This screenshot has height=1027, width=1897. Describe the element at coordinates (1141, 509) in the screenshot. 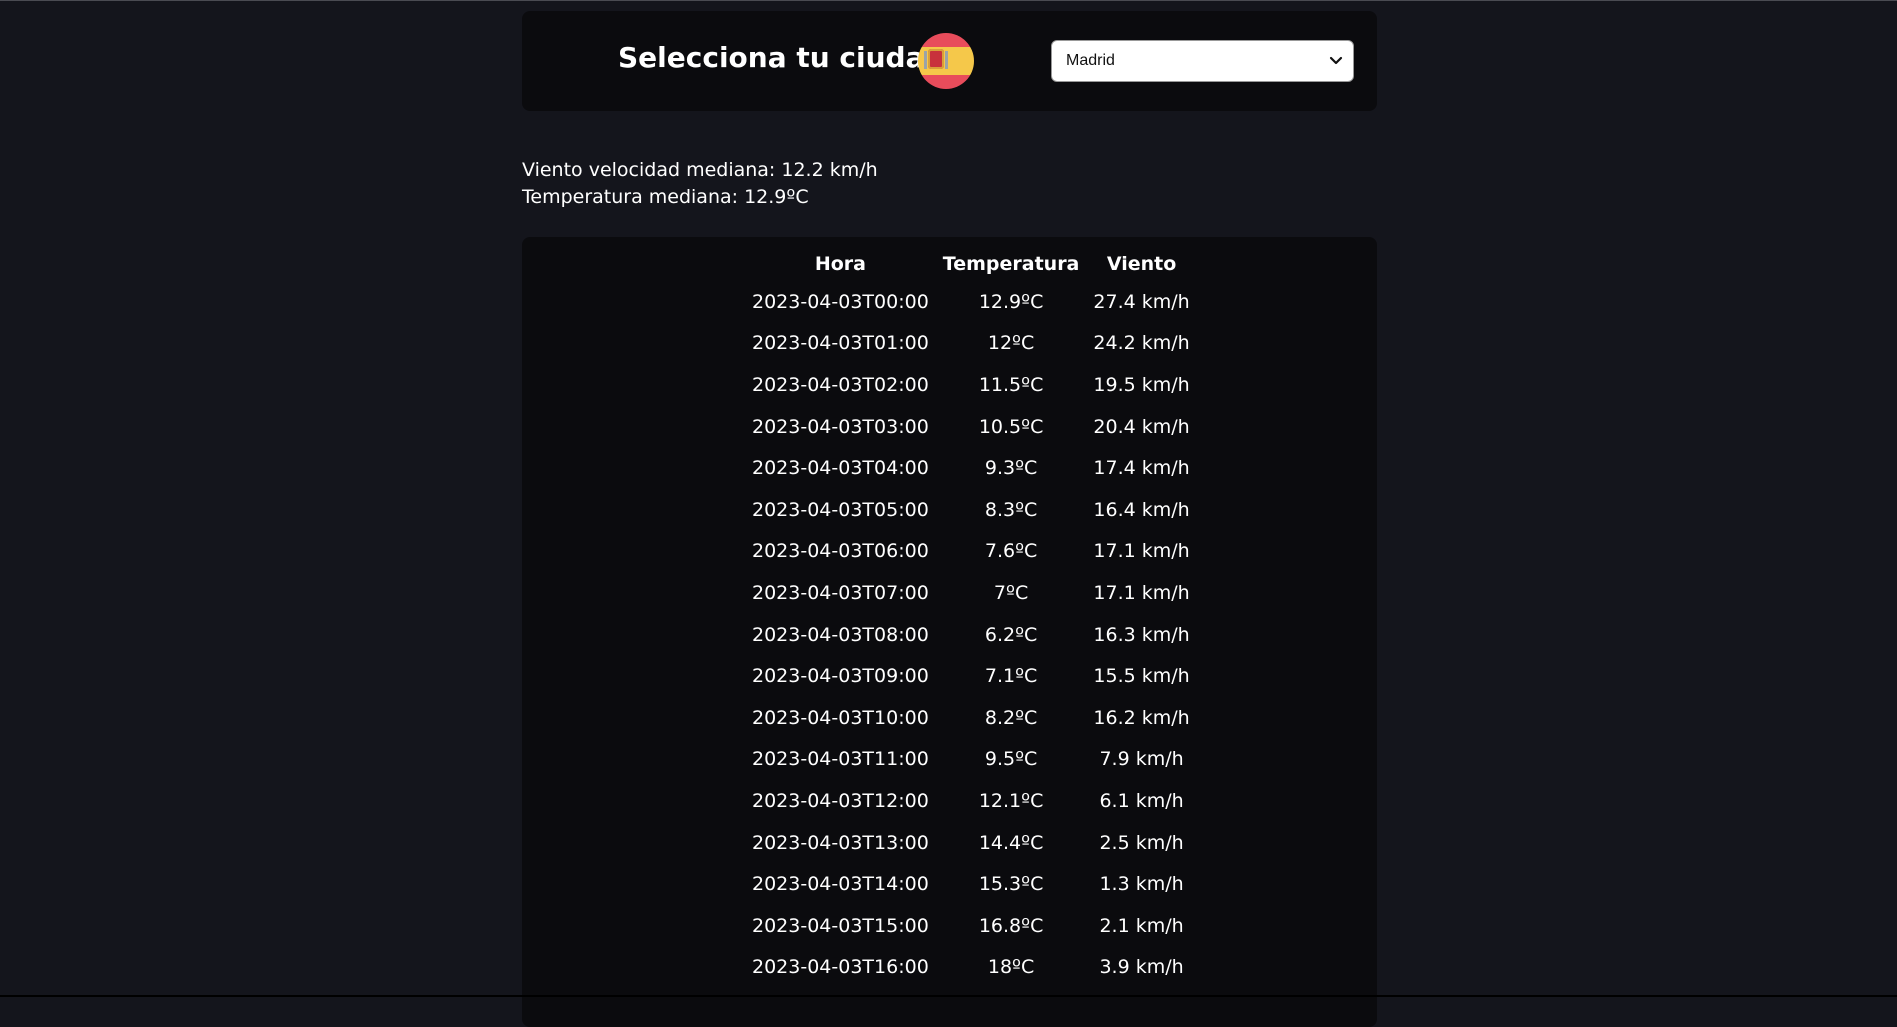

I see `cell-viento: 16.4 km/h` at that location.